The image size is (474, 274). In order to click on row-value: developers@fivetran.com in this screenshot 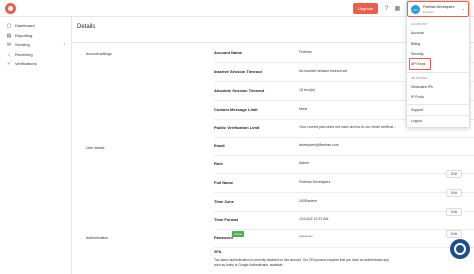, I will do `click(319, 145)`.